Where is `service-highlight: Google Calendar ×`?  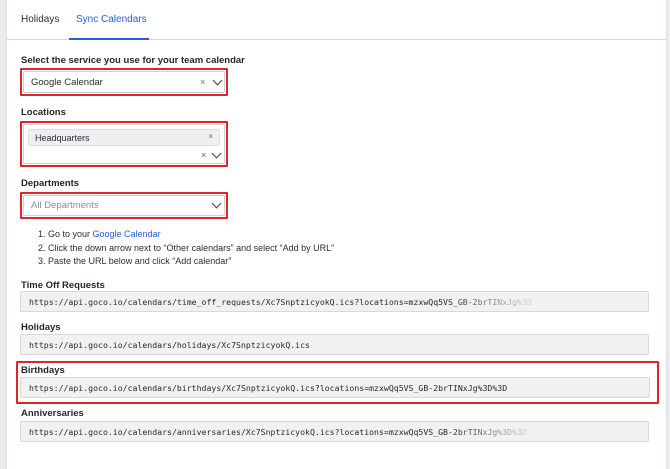
service-highlight: Google Calendar × is located at coordinates (124, 82).